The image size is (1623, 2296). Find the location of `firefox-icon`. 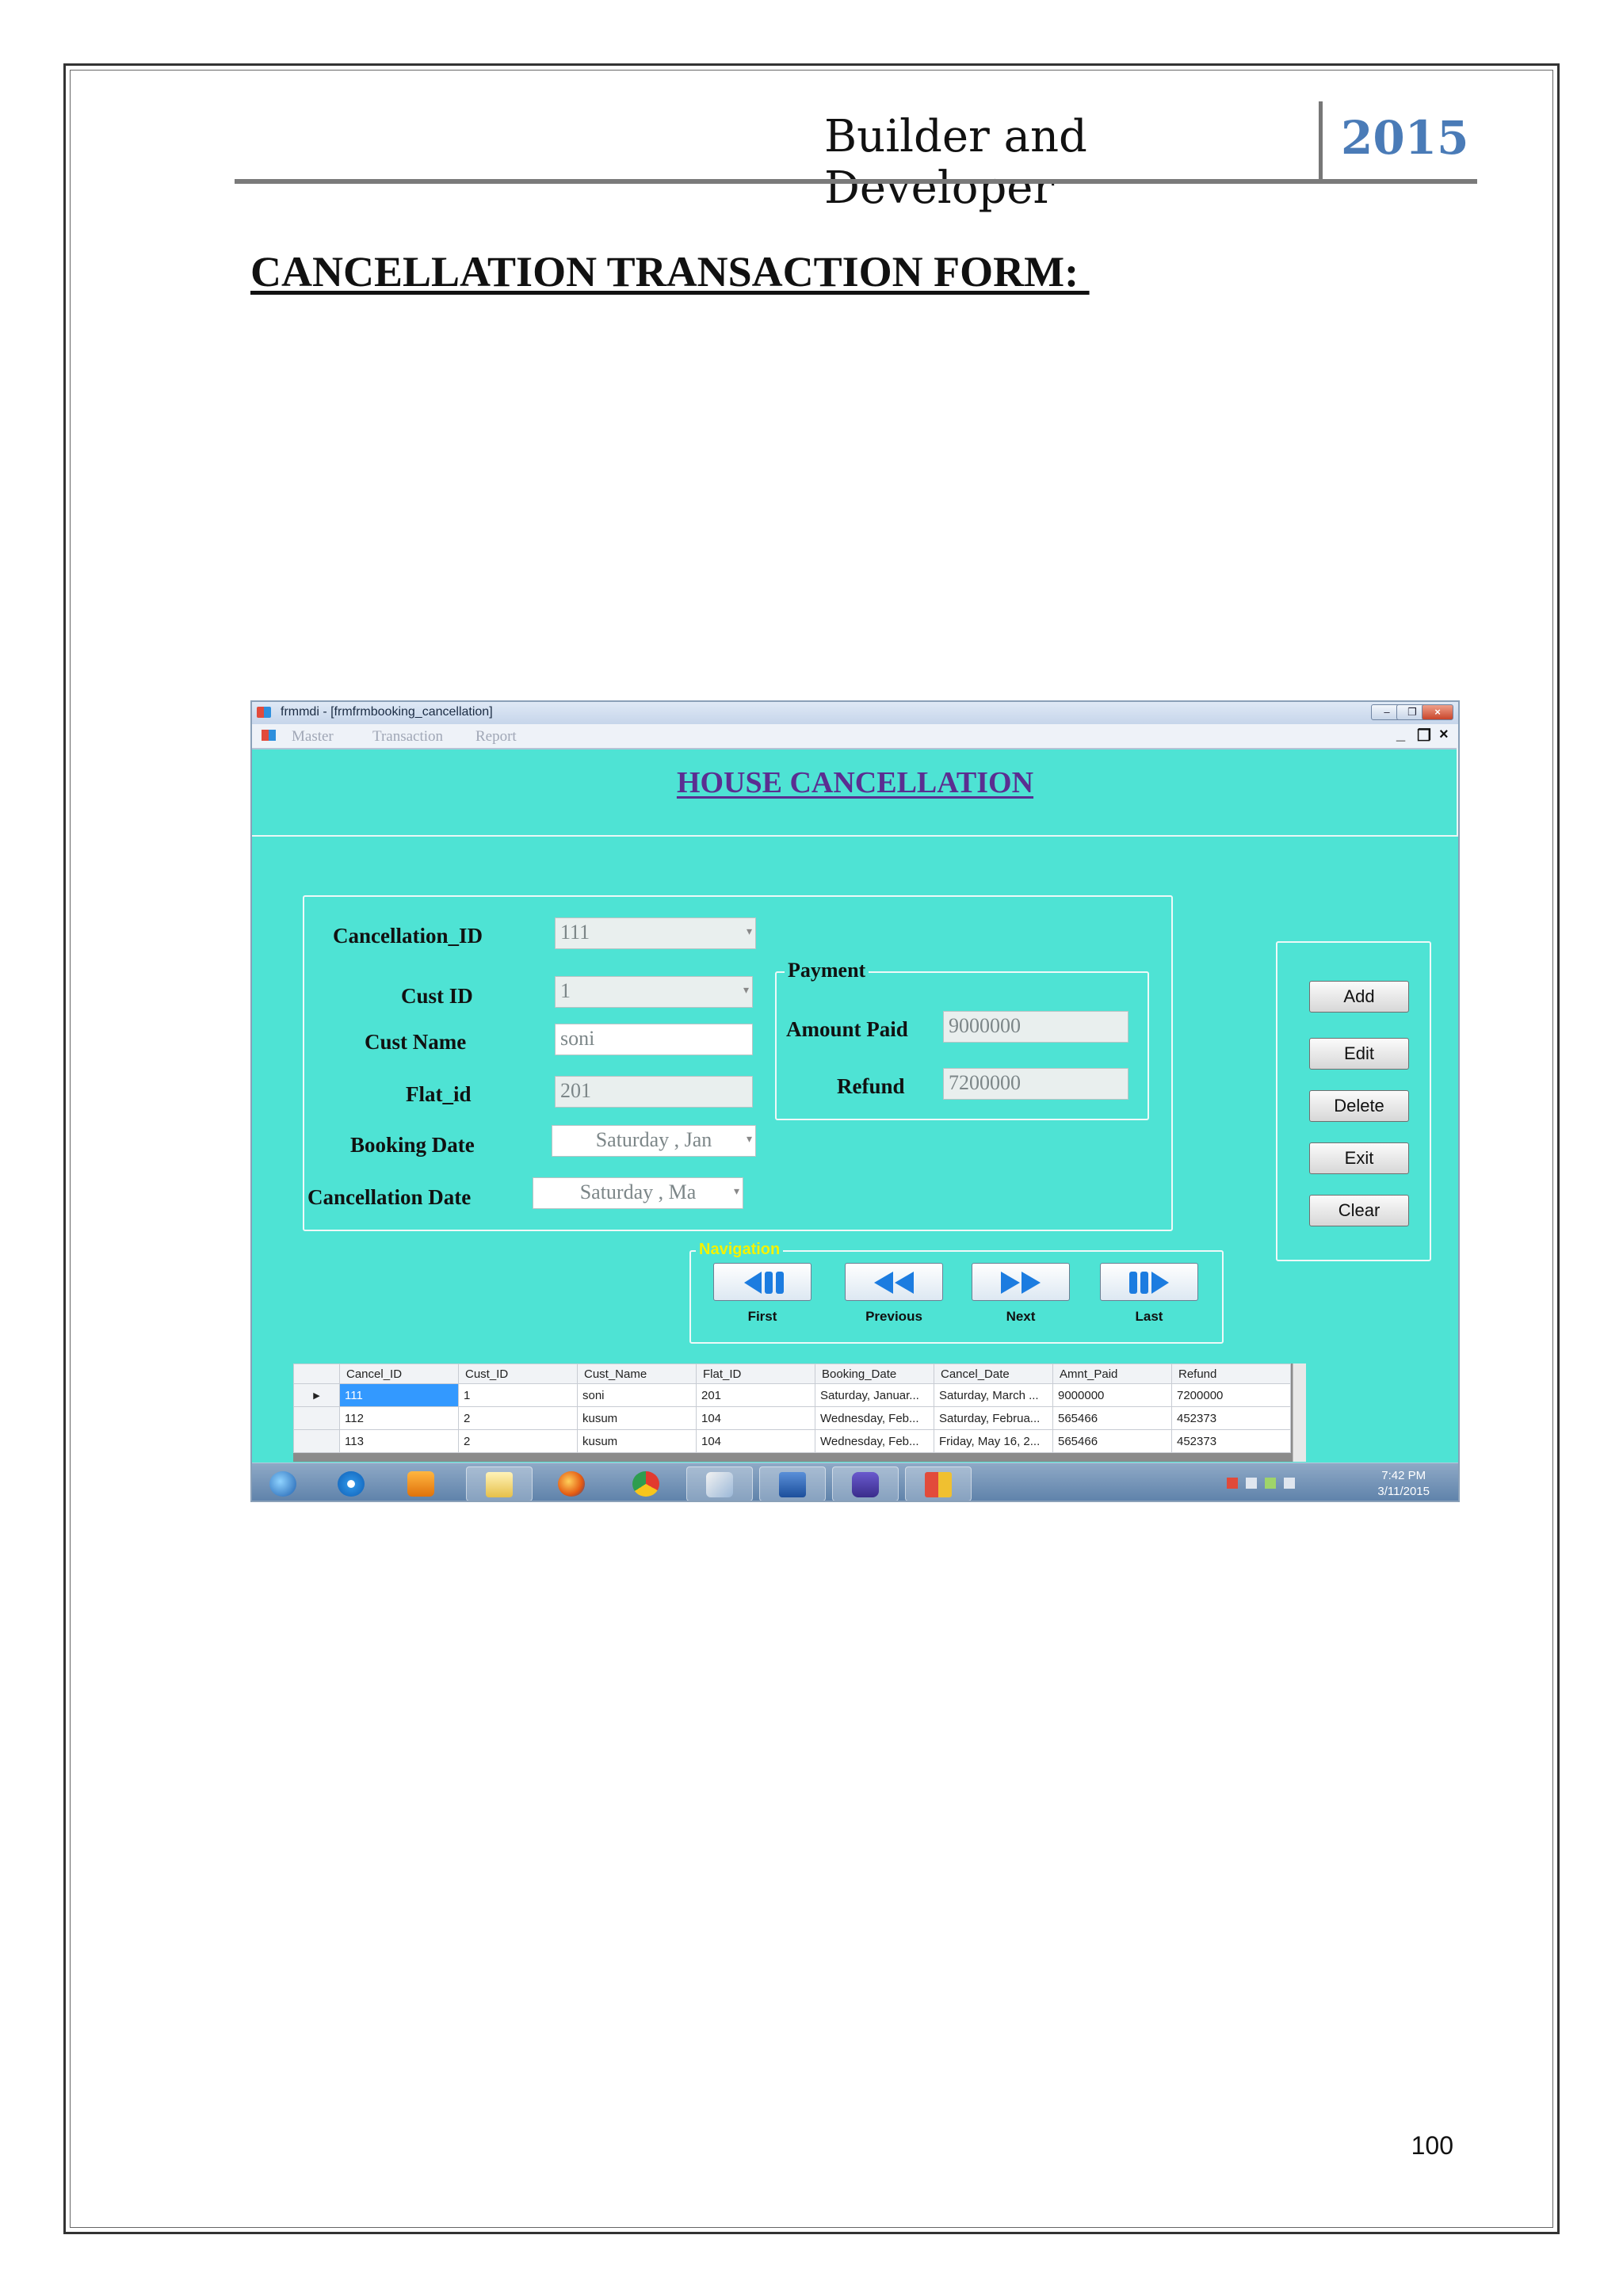

firefox-icon is located at coordinates (571, 1484).